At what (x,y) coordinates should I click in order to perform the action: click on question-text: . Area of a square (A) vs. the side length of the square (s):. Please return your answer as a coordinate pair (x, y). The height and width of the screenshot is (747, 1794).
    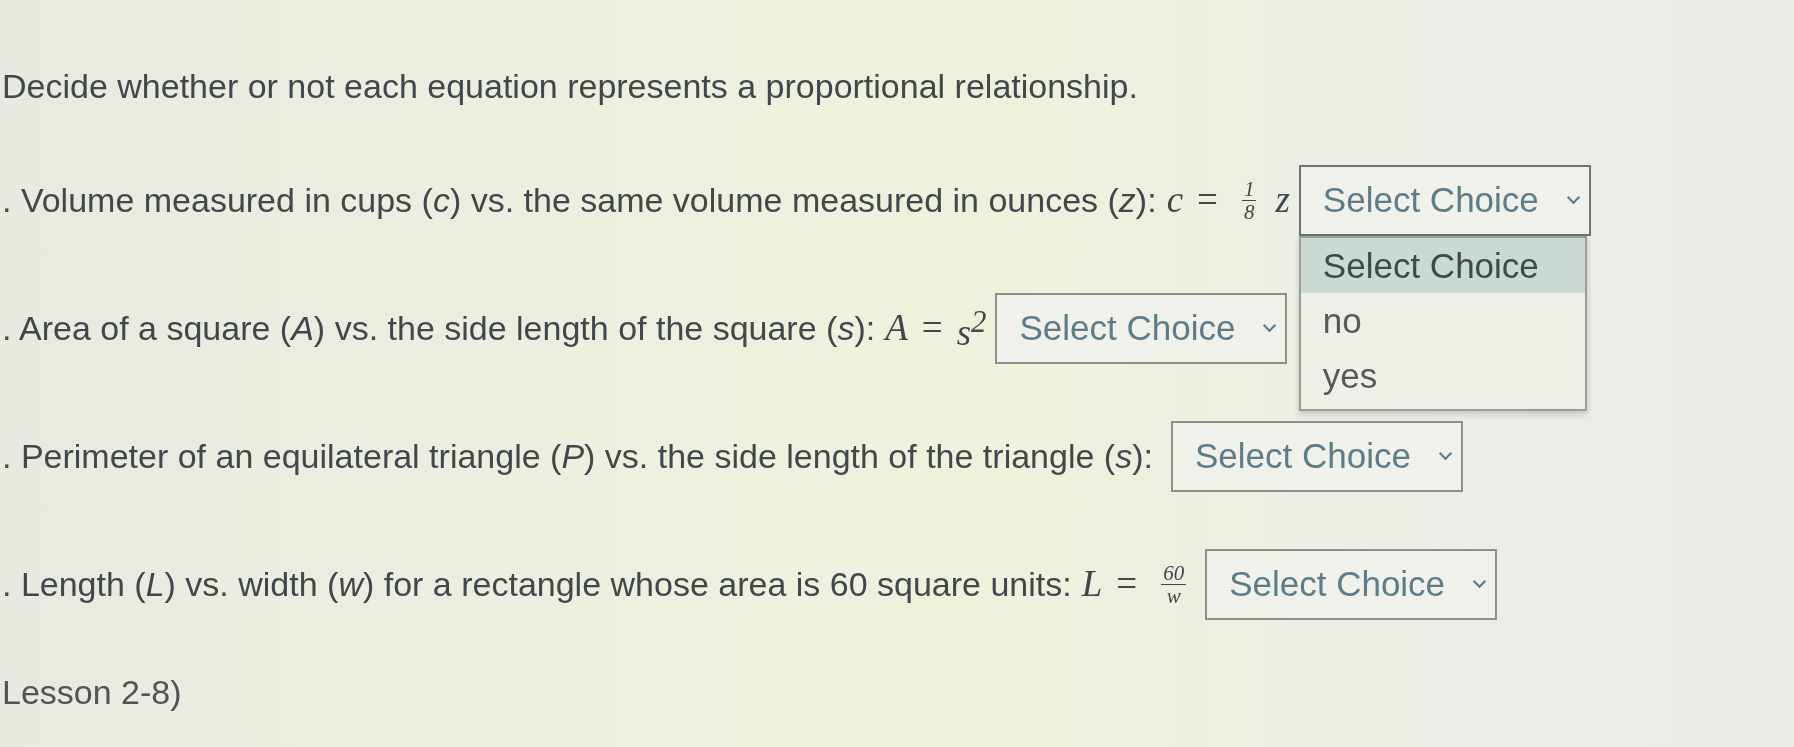
    Looking at the image, I should click on (439, 328).